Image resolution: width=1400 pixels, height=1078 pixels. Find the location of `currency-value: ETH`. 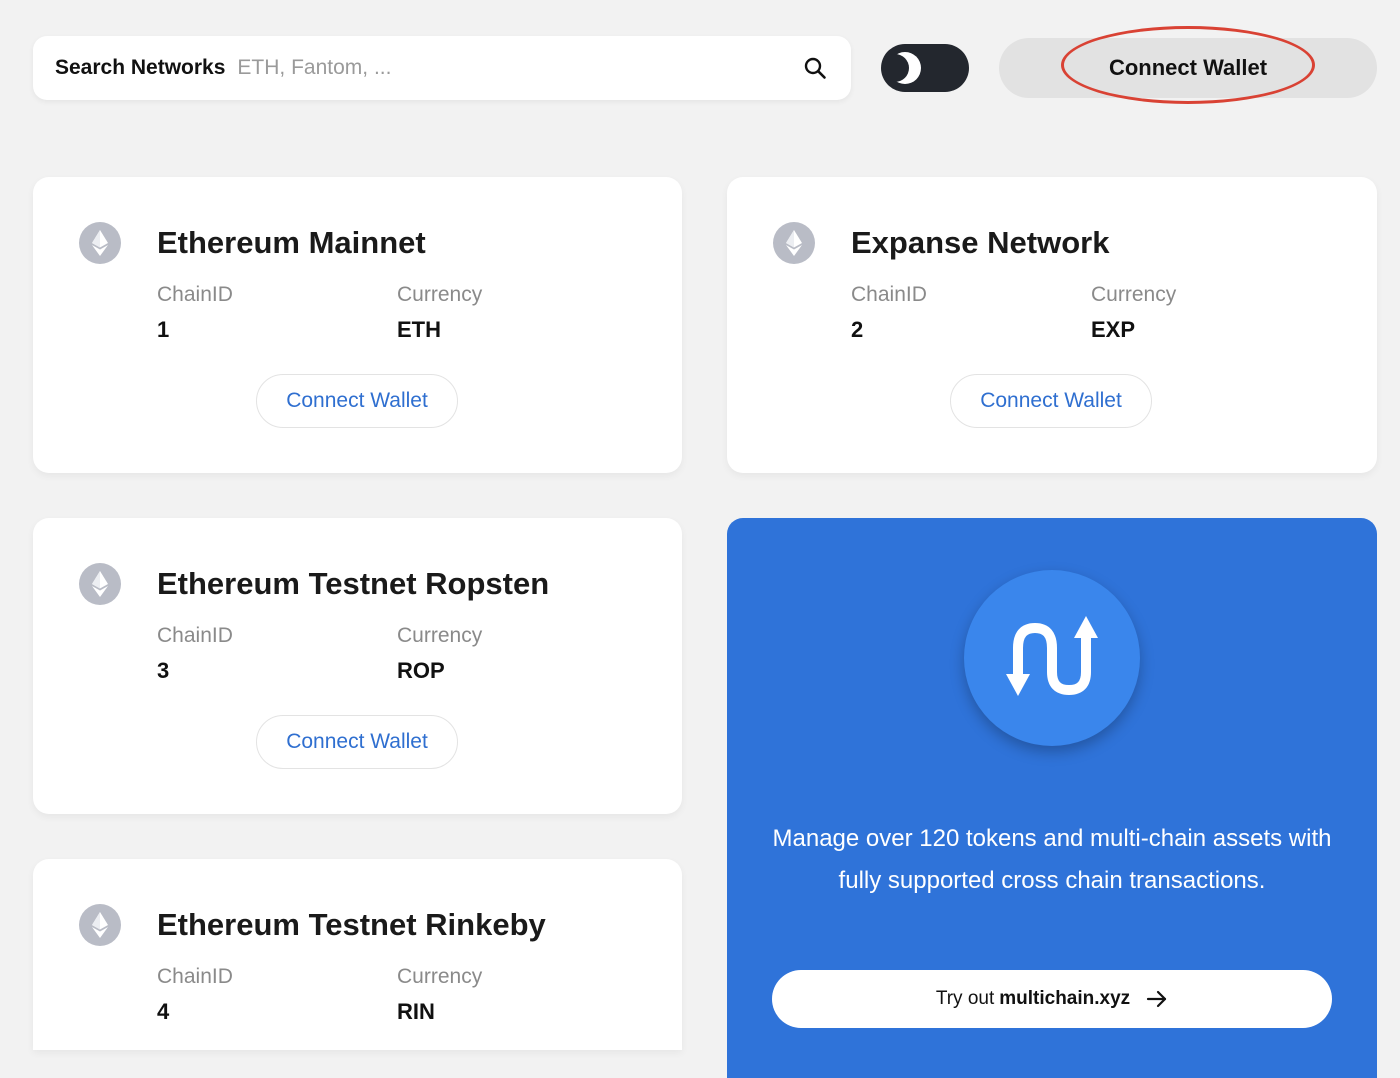

currency-value: ETH is located at coordinates (419, 329).